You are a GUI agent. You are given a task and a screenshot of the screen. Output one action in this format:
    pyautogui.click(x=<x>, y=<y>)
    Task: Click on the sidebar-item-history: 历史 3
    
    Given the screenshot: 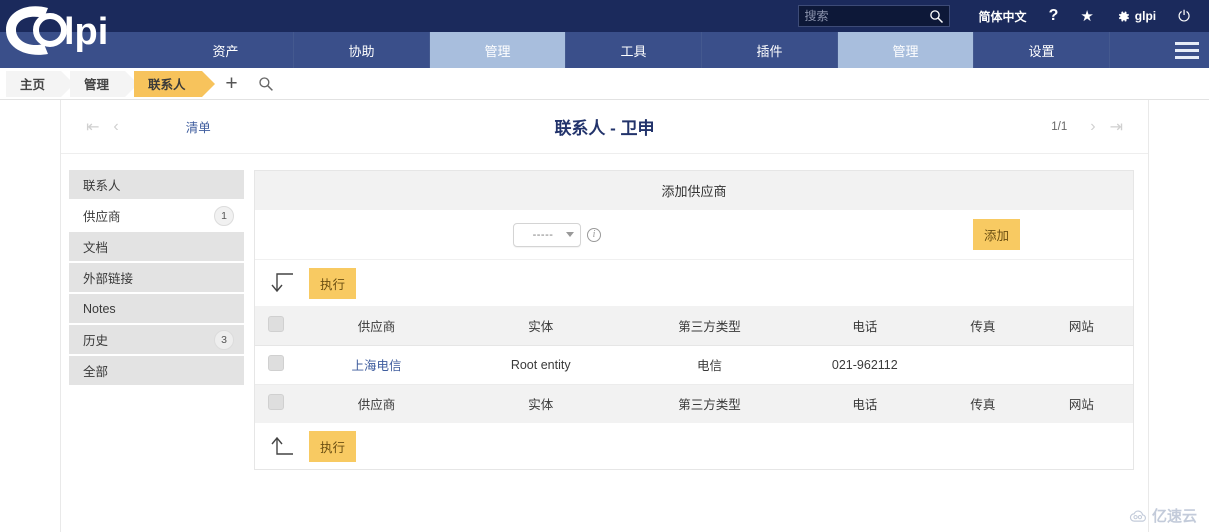 What is the action you would take?
    pyautogui.click(x=156, y=340)
    